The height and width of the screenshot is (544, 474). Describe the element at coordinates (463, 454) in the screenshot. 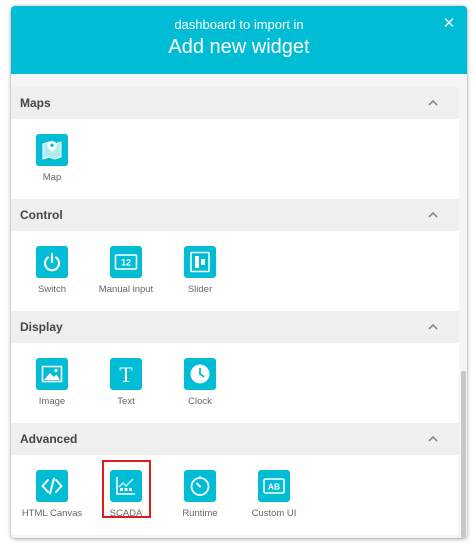

I see `scrollbar-thumb` at that location.